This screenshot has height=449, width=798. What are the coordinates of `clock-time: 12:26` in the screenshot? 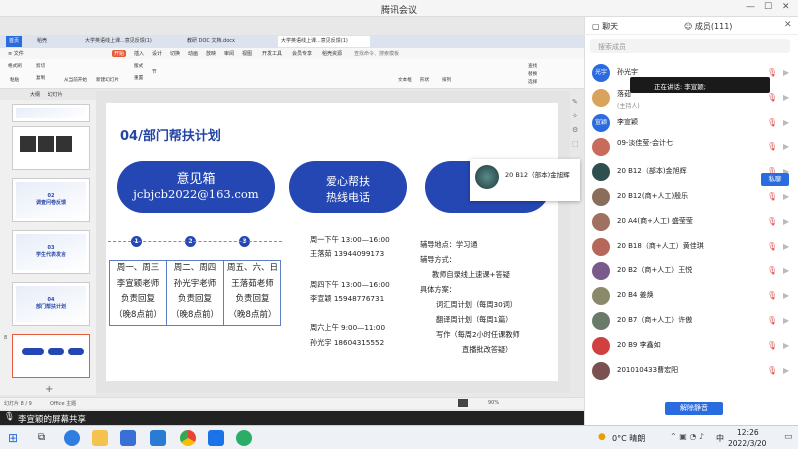 It's located at (748, 432).